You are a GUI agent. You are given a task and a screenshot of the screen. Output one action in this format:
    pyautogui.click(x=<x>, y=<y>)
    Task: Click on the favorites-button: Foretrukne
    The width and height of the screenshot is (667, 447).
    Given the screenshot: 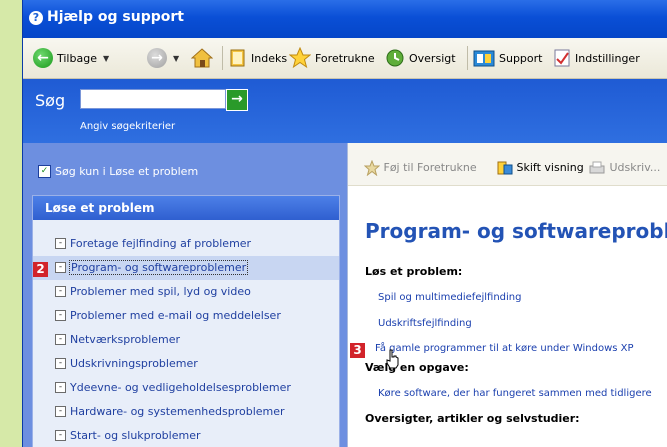 What is the action you would take?
    pyautogui.click(x=332, y=58)
    